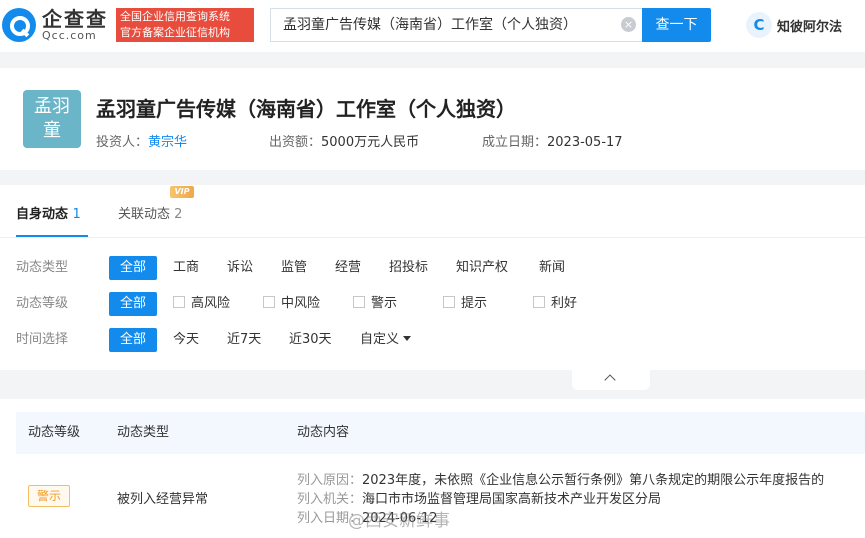 Image resolution: width=865 pixels, height=538 pixels. Describe the element at coordinates (182, 192) in the screenshot. I see `vip-badge: VIP` at that location.